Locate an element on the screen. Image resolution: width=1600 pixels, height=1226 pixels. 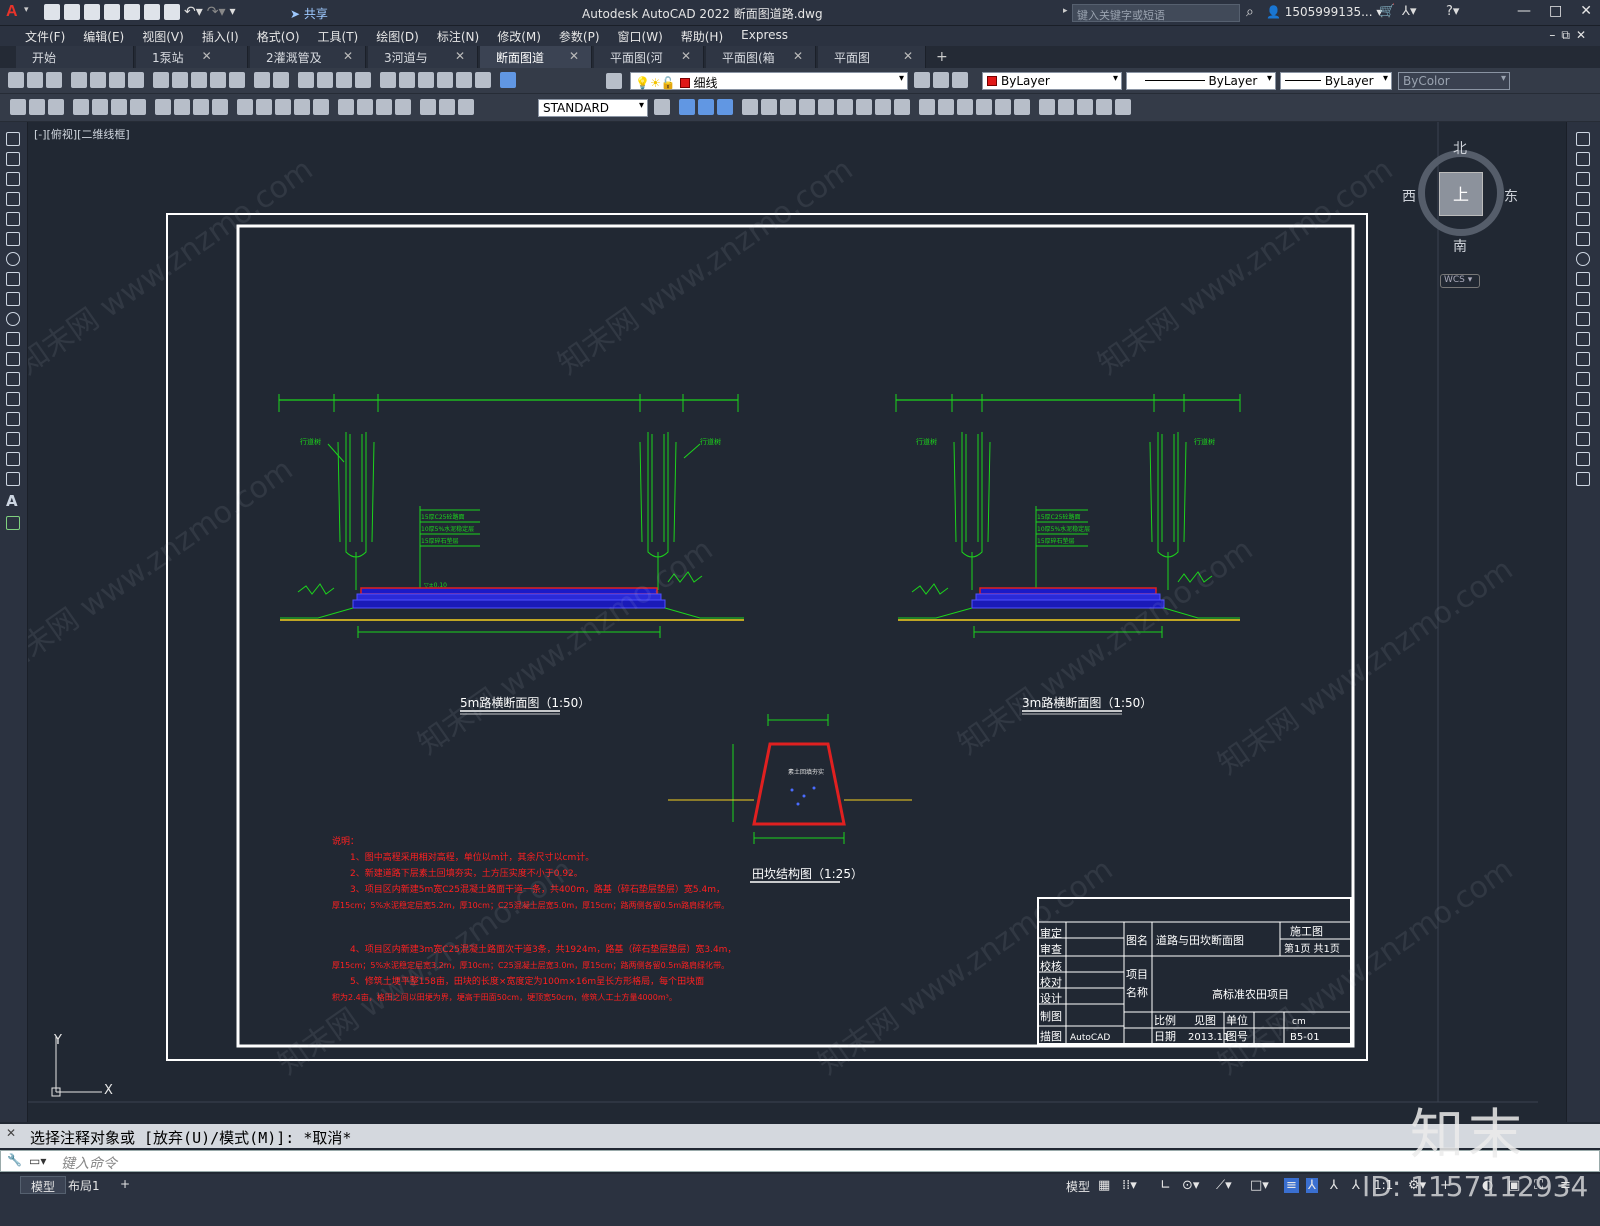
dim-edit-icon is located at coordinates (428, 107).